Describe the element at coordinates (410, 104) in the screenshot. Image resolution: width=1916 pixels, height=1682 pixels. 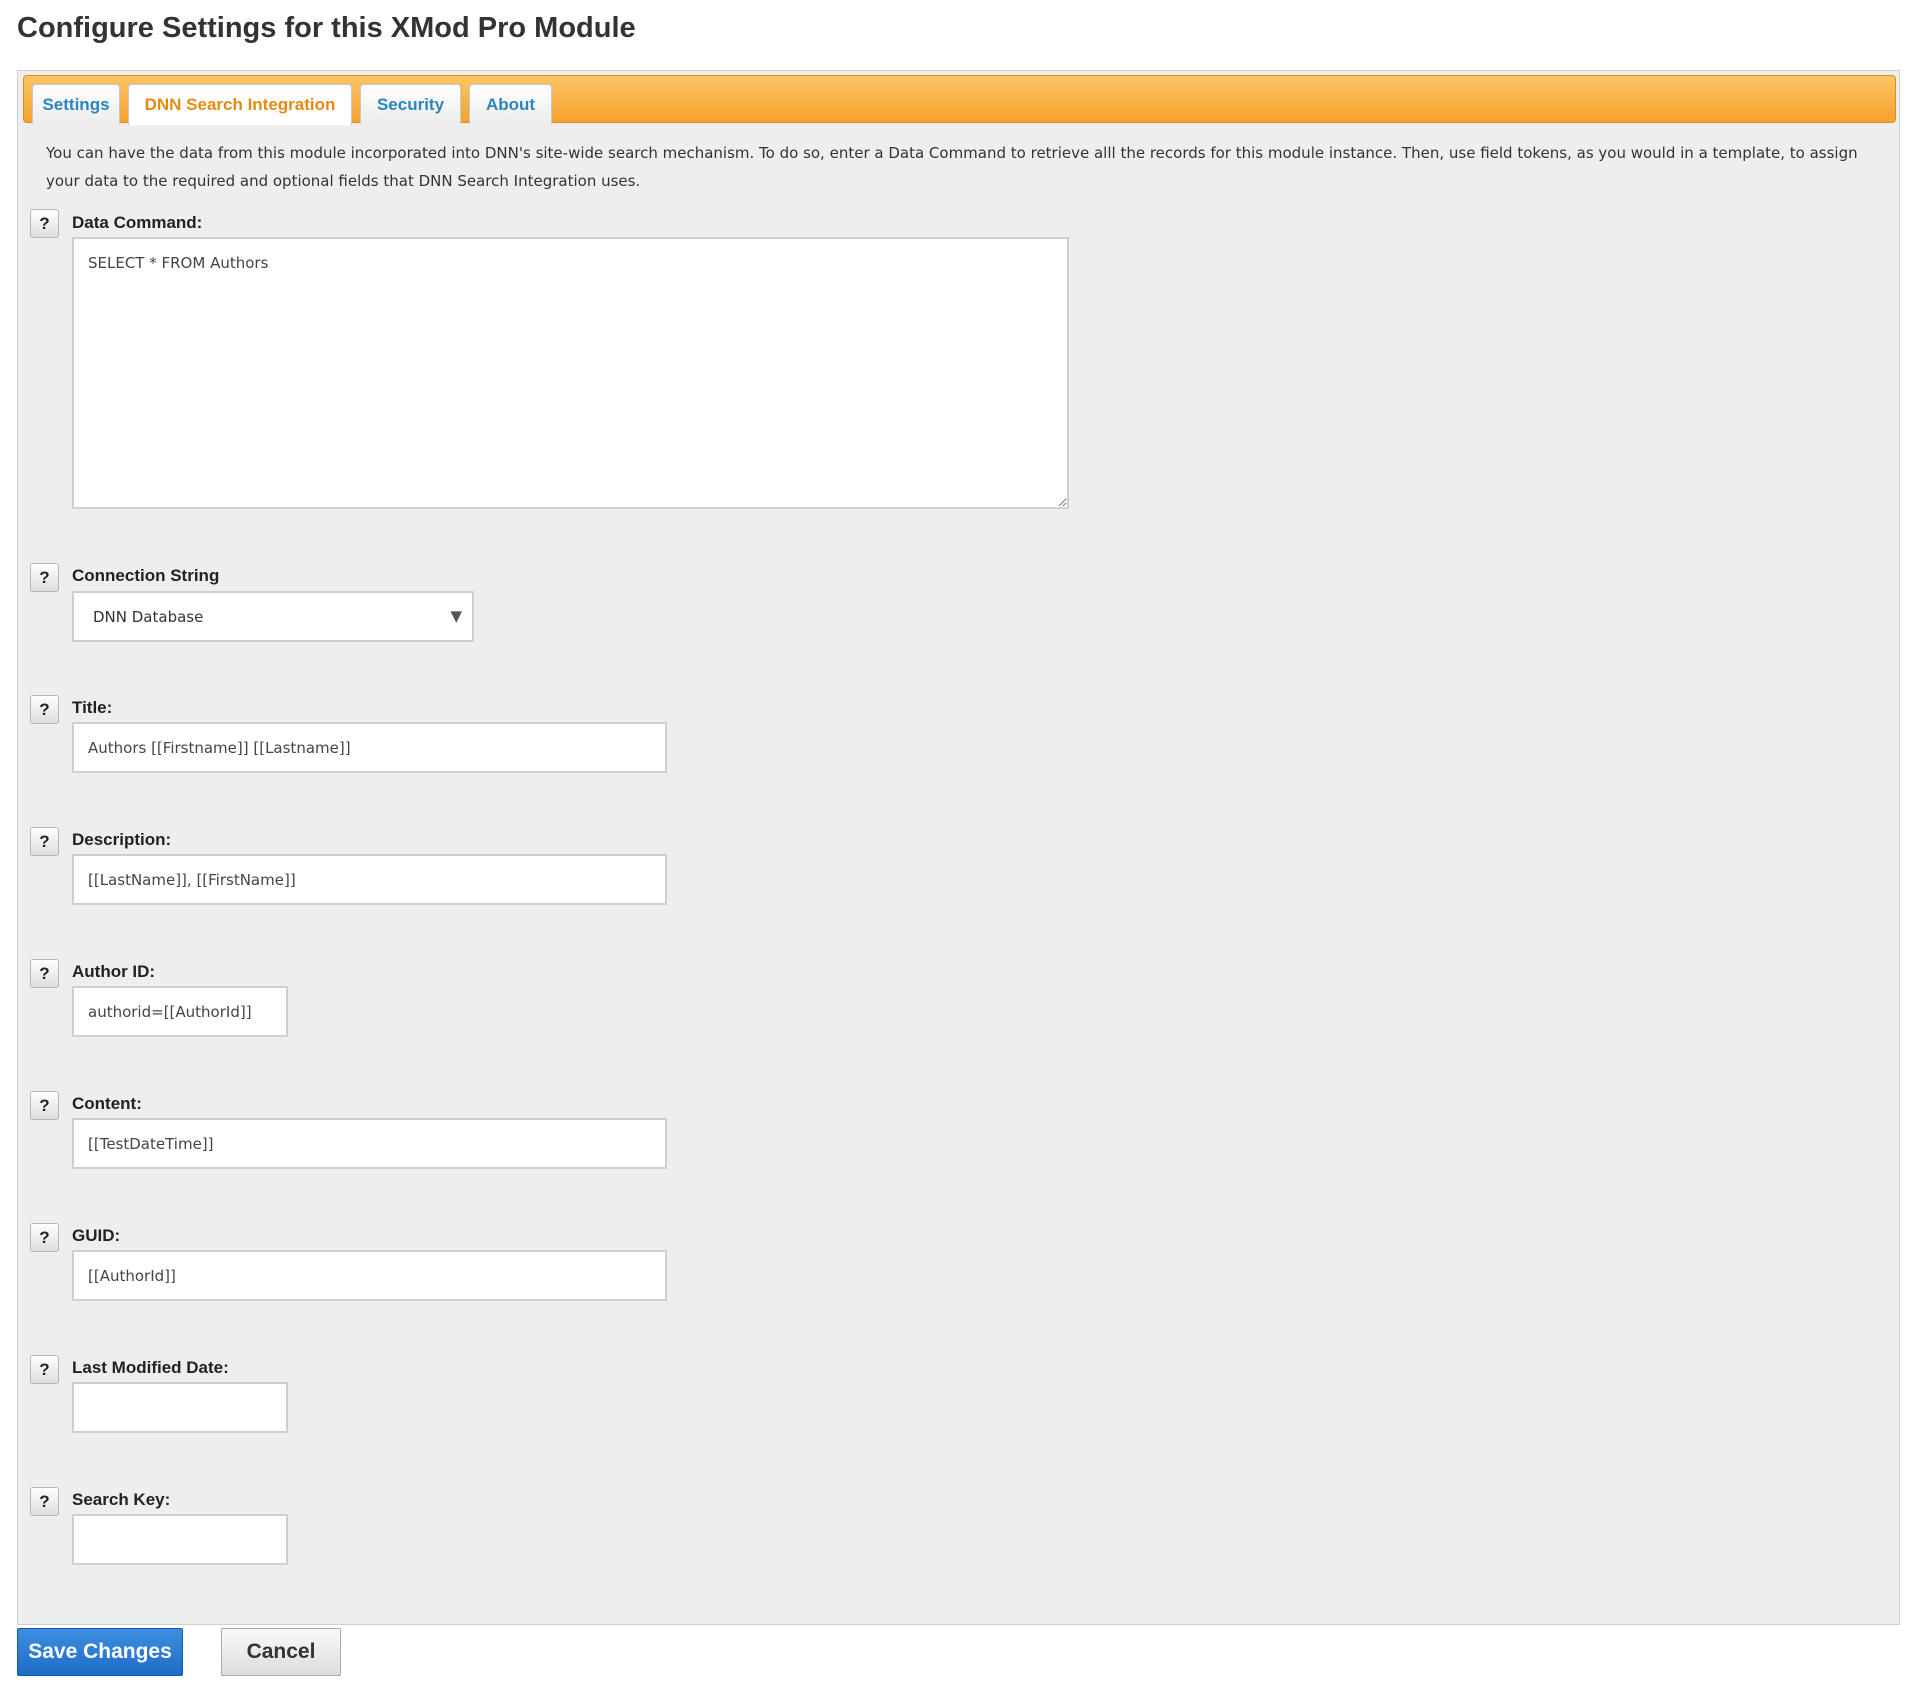
I see `tab-security: Security` at that location.